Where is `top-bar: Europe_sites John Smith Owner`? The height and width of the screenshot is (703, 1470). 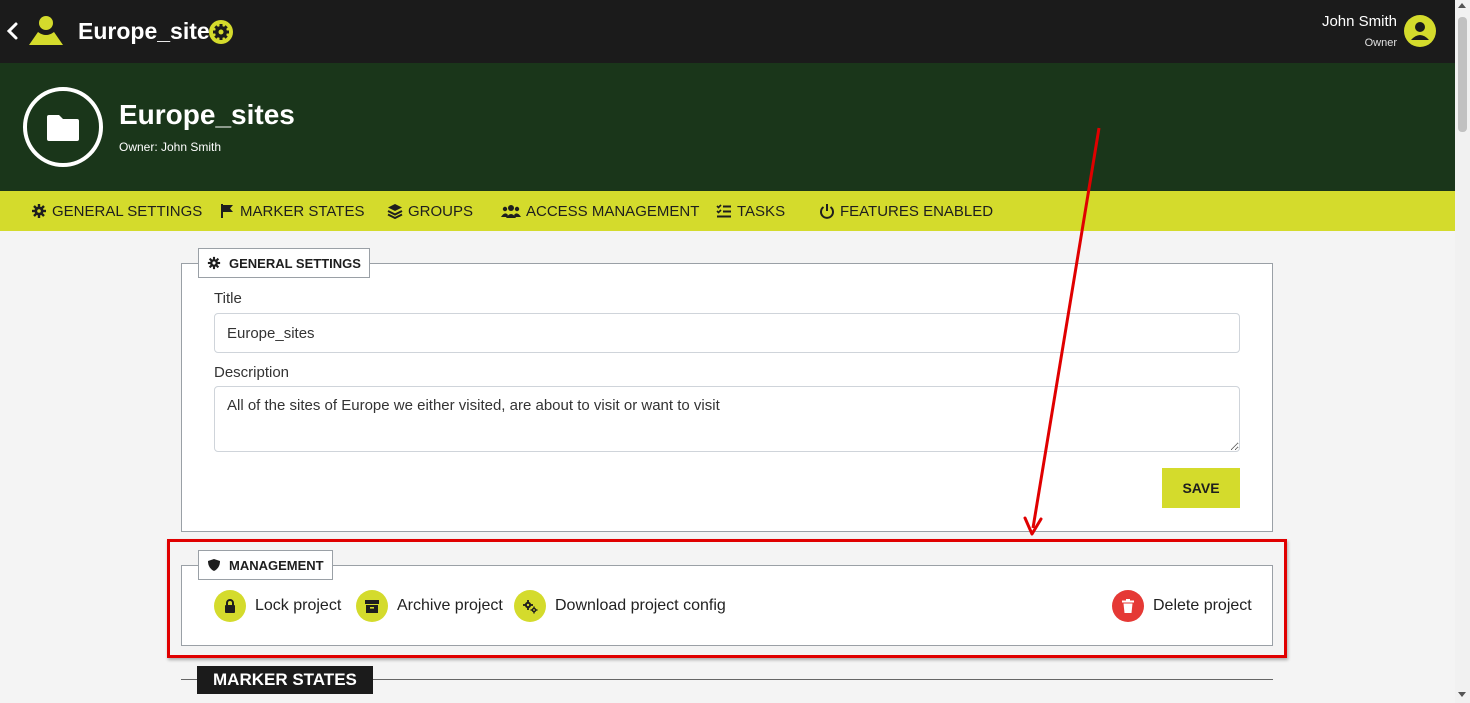
top-bar: Europe_sites John Smith Owner is located at coordinates (727, 31).